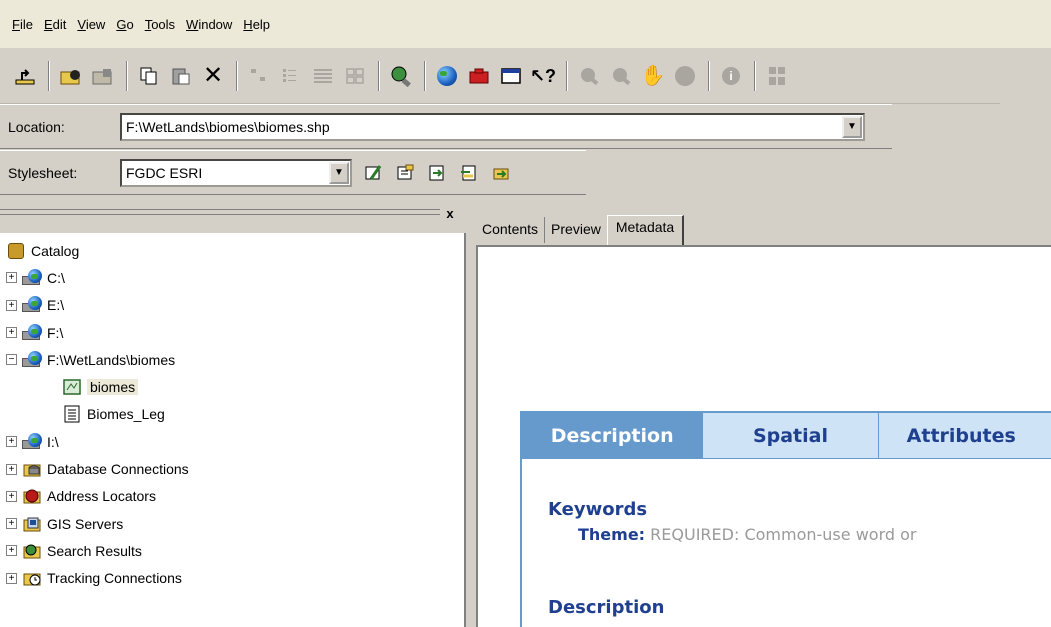  Describe the element at coordinates (613, 436) in the screenshot. I see `metadata-tab-description: Description` at that location.